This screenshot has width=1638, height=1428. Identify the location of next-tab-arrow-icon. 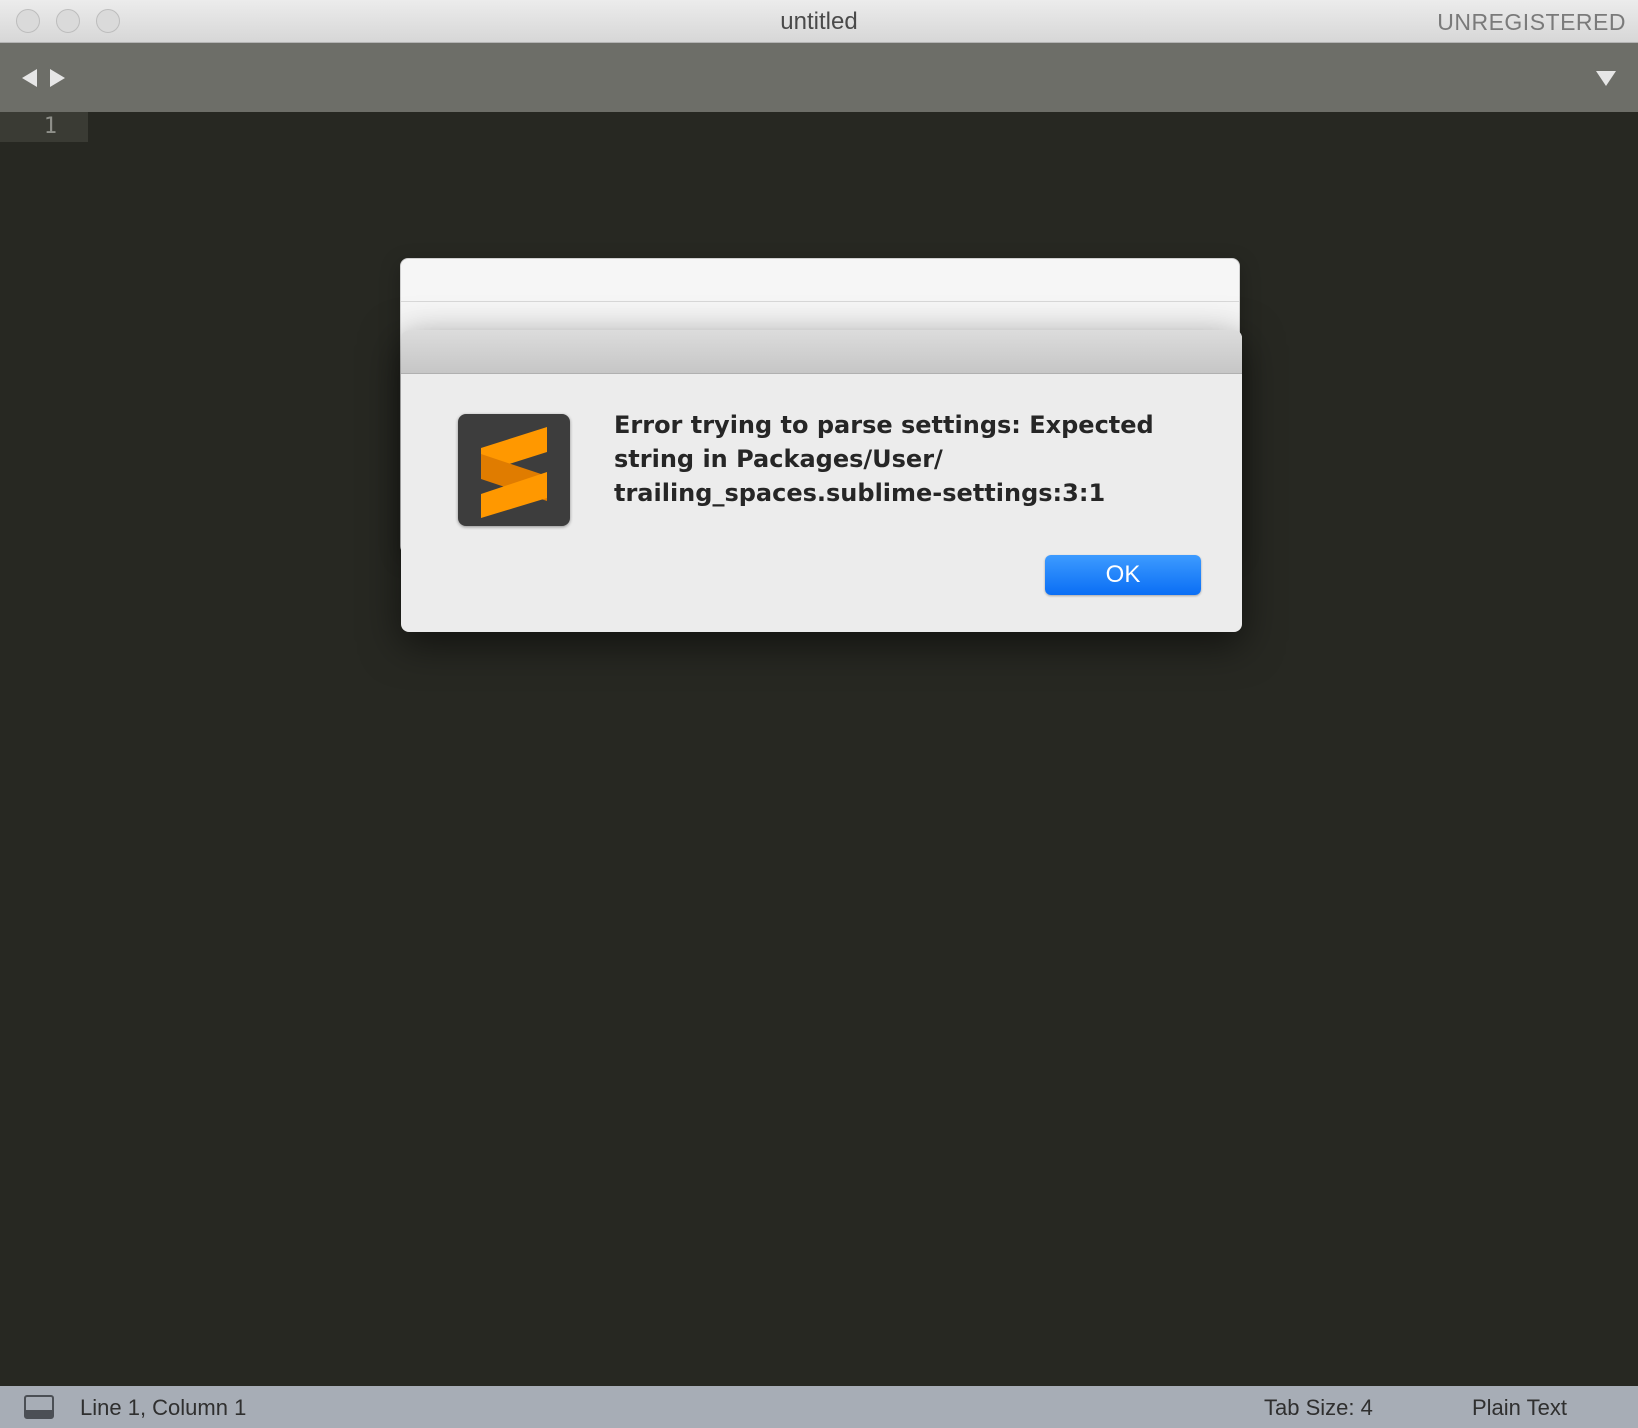
(57, 78).